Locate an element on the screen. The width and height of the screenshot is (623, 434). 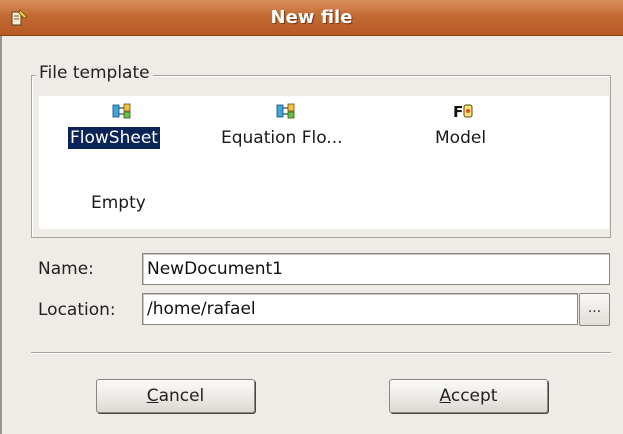
title-bar: New file is located at coordinates (311, 18).